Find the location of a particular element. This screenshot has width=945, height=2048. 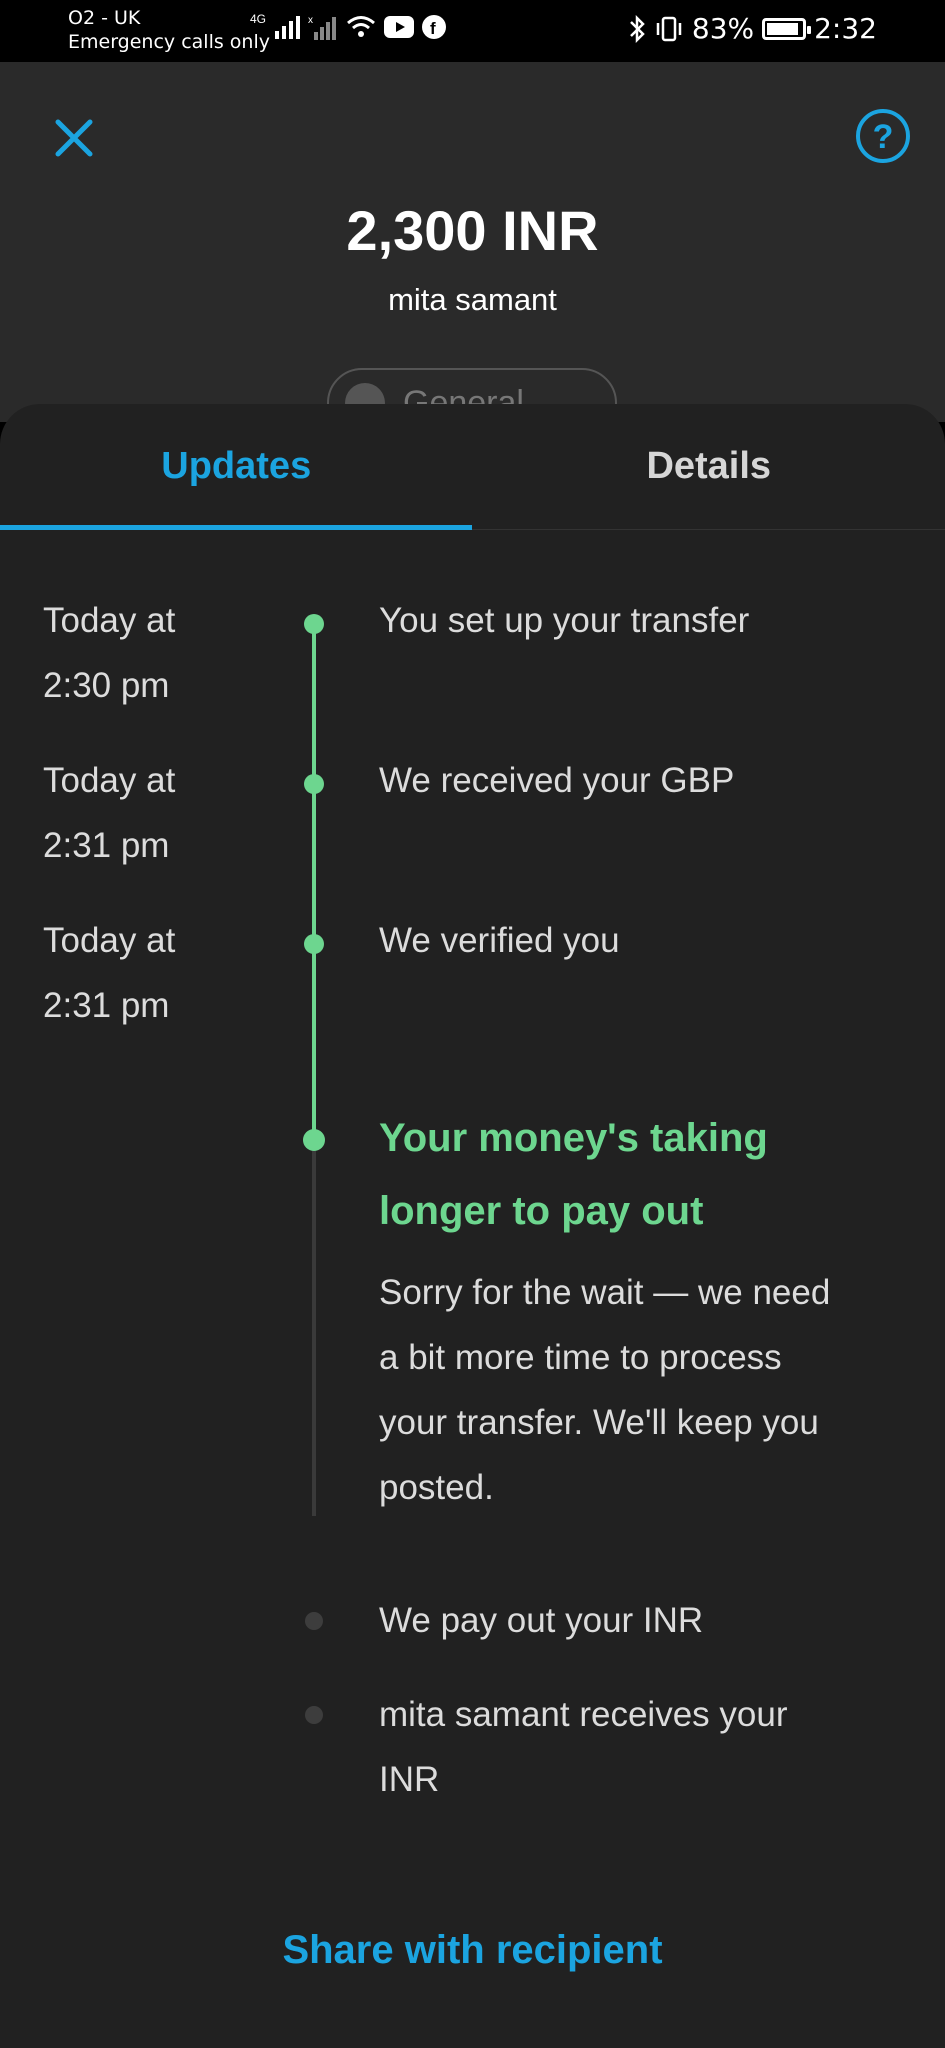

close-button is located at coordinates (74, 138).